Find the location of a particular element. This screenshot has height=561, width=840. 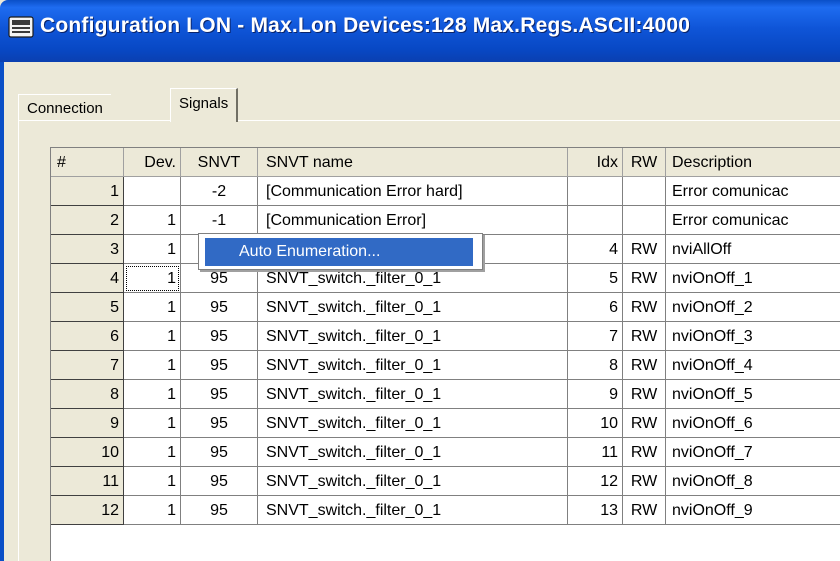

row-number: 12 is located at coordinates (87, 510).